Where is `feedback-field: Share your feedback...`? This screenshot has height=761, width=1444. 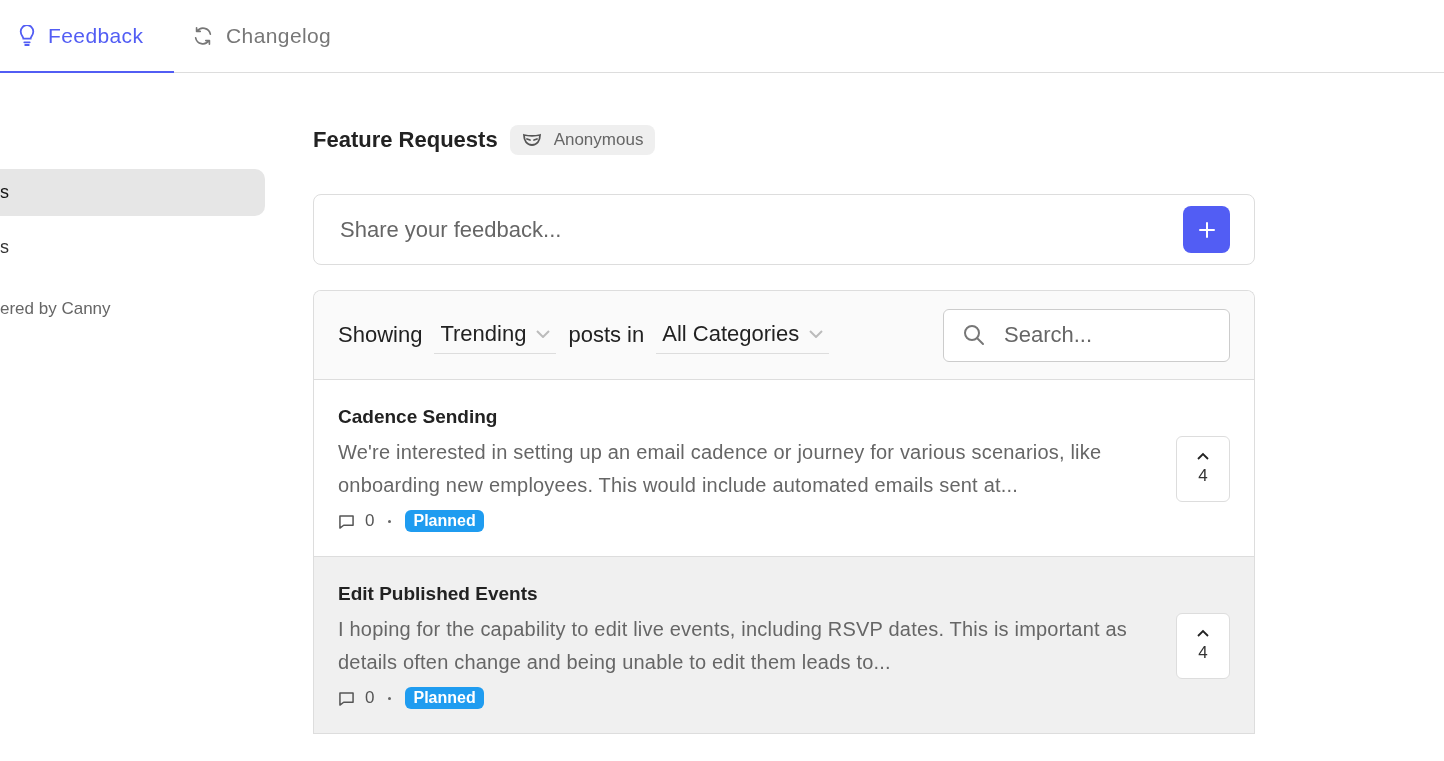 feedback-field: Share your feedback... is located at coordinates (784, 229).